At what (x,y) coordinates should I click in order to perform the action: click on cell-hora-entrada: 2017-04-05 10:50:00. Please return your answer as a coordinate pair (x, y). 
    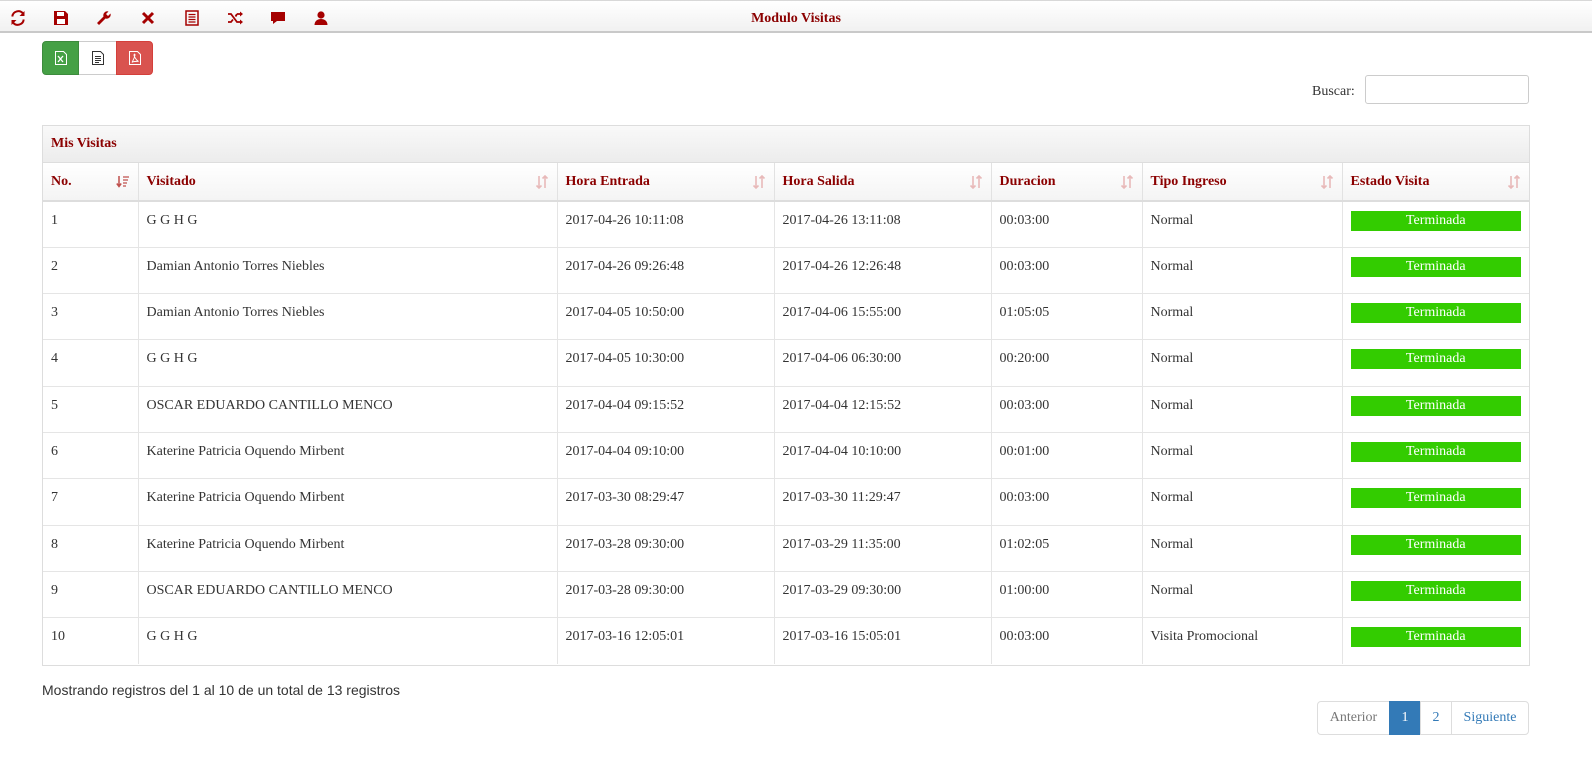
    Looking at the image, I should click on (666, 316).